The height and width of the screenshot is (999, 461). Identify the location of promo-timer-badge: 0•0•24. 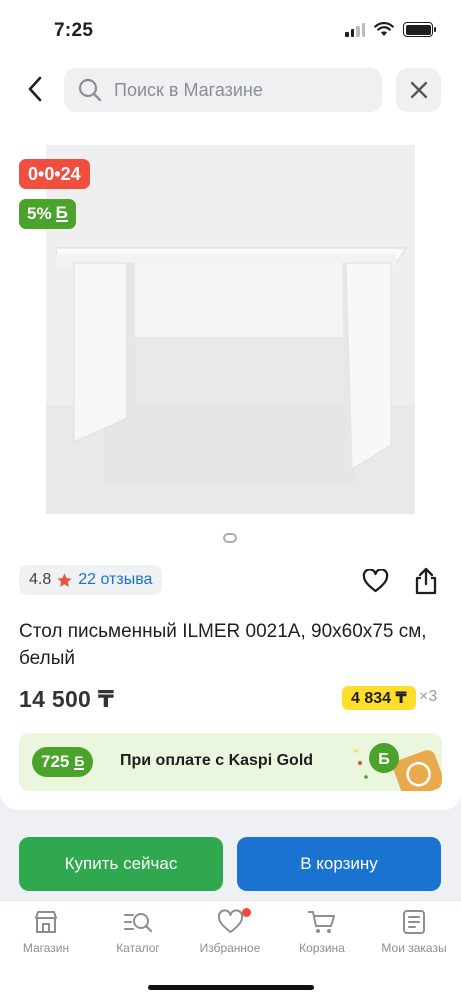
(54, 174).